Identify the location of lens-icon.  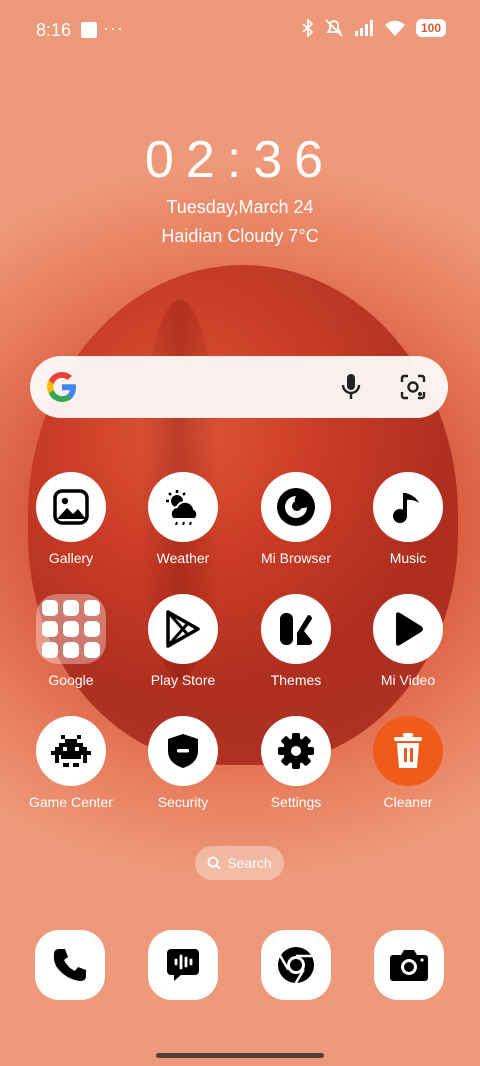
(413, 387).